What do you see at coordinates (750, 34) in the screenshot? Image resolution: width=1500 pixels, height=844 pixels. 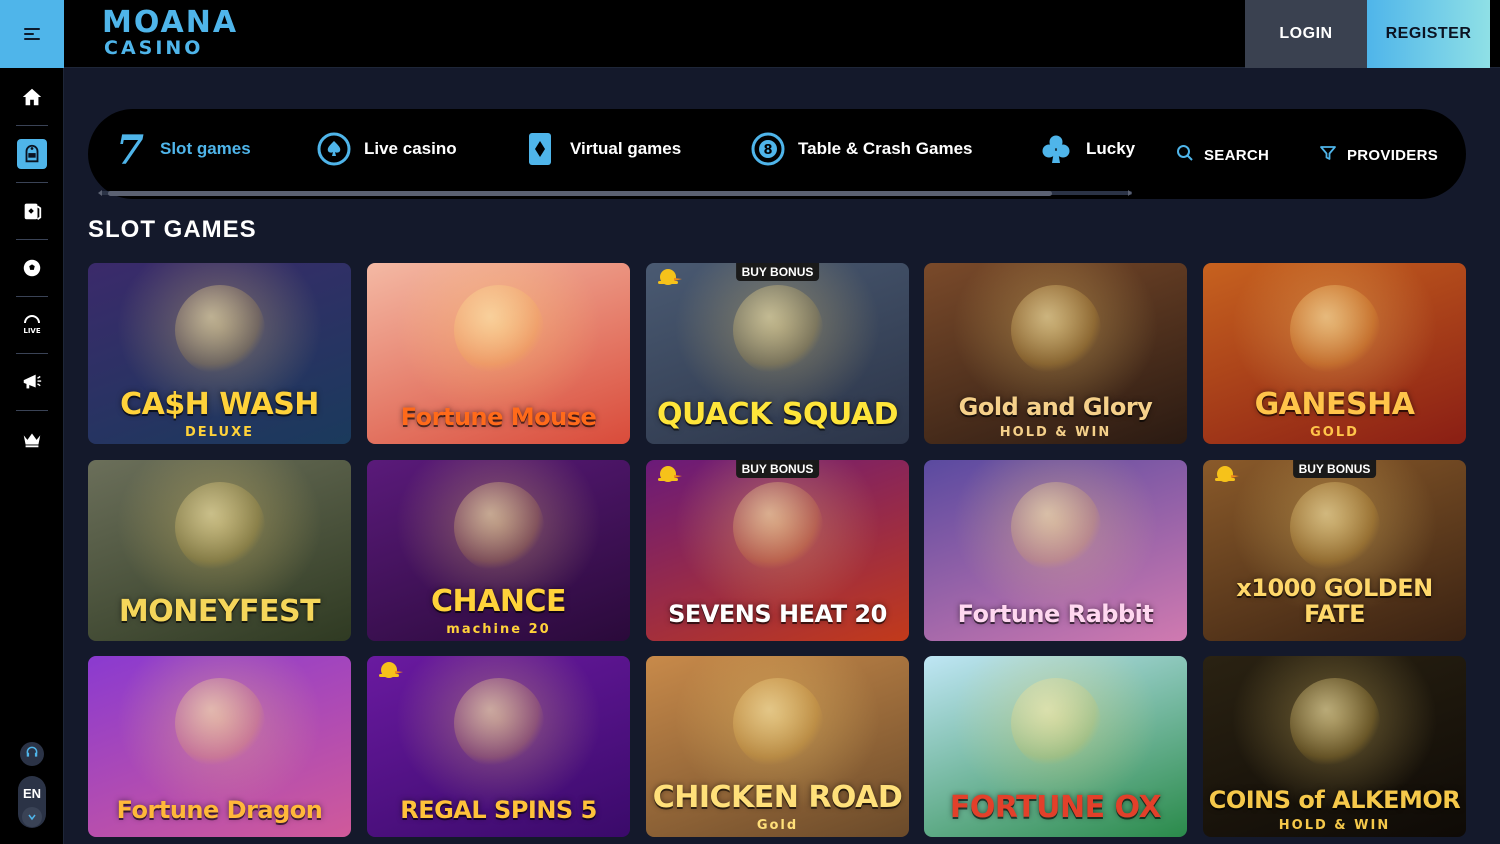 I see `top-header: MOANA CASINO LOGIN REGISTER` at bounding box center [750, 34].